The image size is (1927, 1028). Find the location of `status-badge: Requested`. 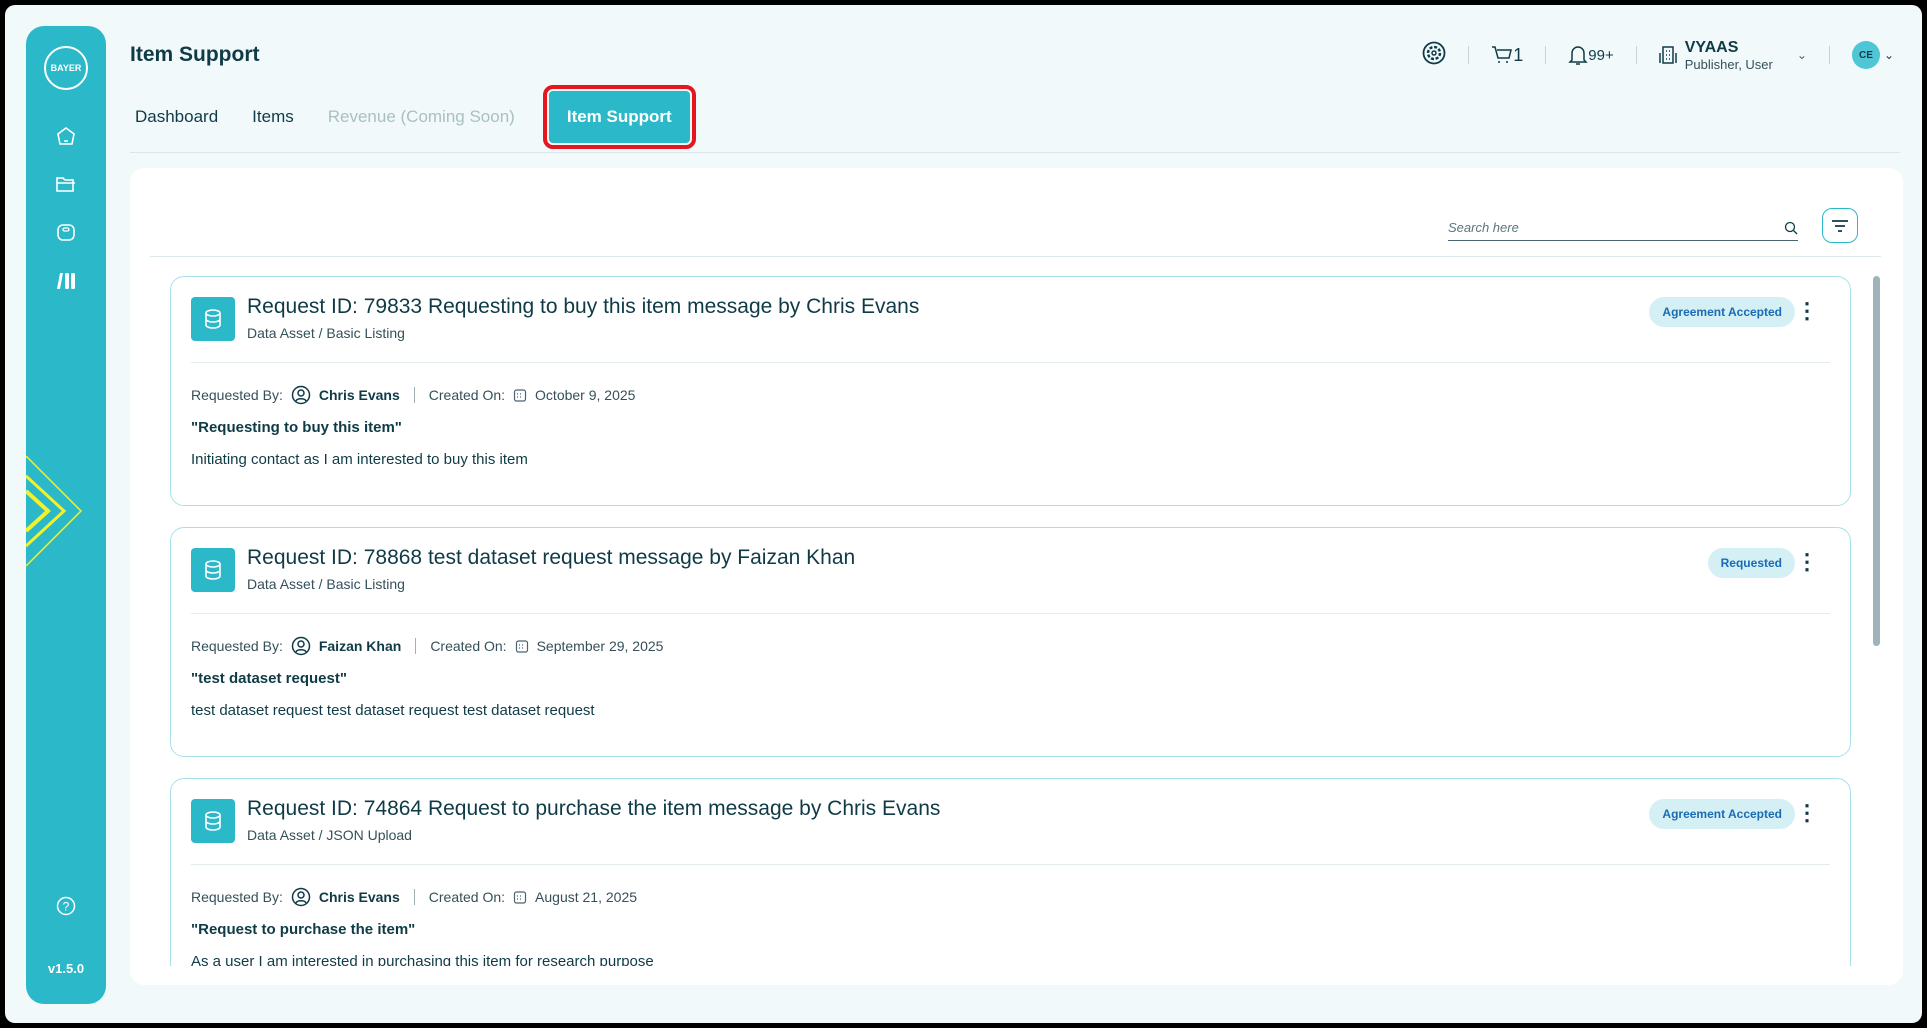

status-badge: Requested is located at coordinates (1751, 563).